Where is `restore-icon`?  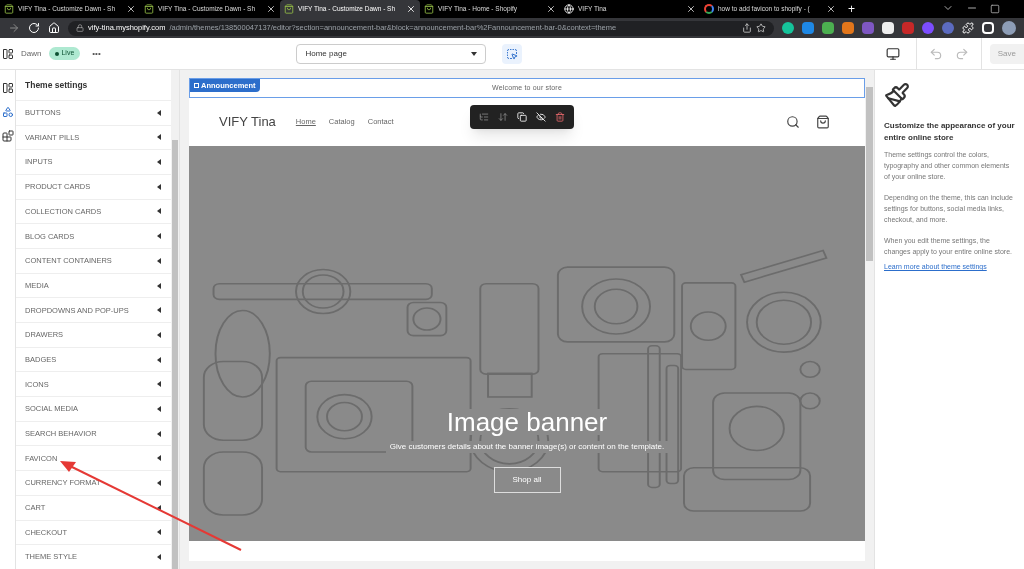 restore-icon is located at coordinates (995, 9).